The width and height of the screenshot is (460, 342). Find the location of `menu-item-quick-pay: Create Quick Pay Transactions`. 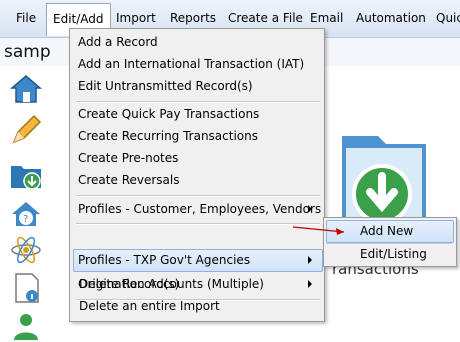

menu-item-quick-pay: Create Quick Pay Transactions is located at coordinates (168, 114).